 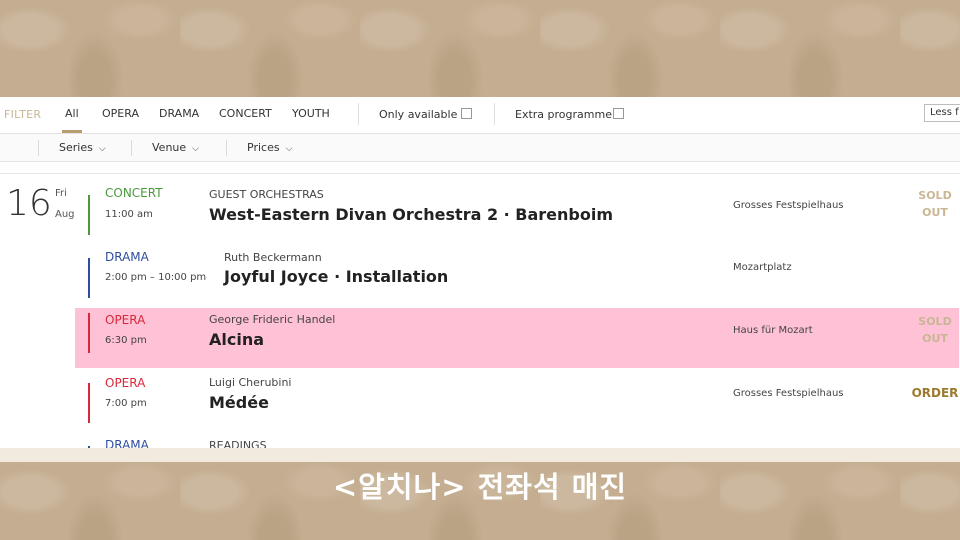 I want to click on event-time: 2:00 pm – 10:00 pm, so click(x=156, y=277).